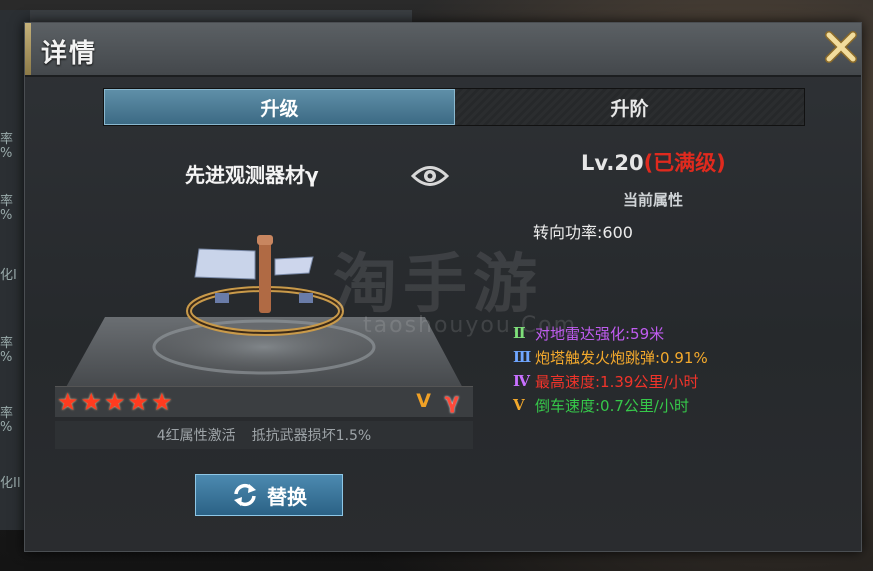 The width and height of the screenshot is (873, 571). I want to click on equipment-image, so click(265, 285).